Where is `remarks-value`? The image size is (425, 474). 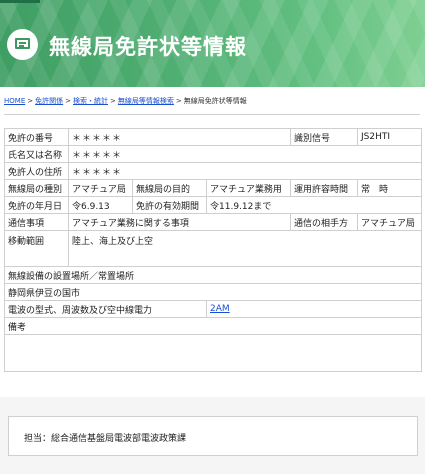
remarks-value is located at coordinates (213, 353).